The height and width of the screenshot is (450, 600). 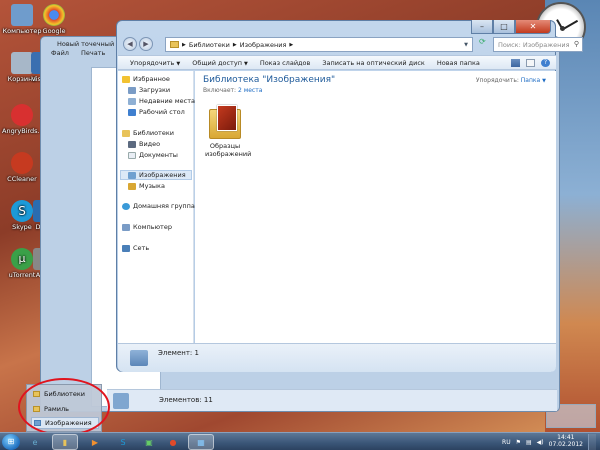 I want to click on breadcrumb-pictures: Изображения, so click(x=263, y=45).